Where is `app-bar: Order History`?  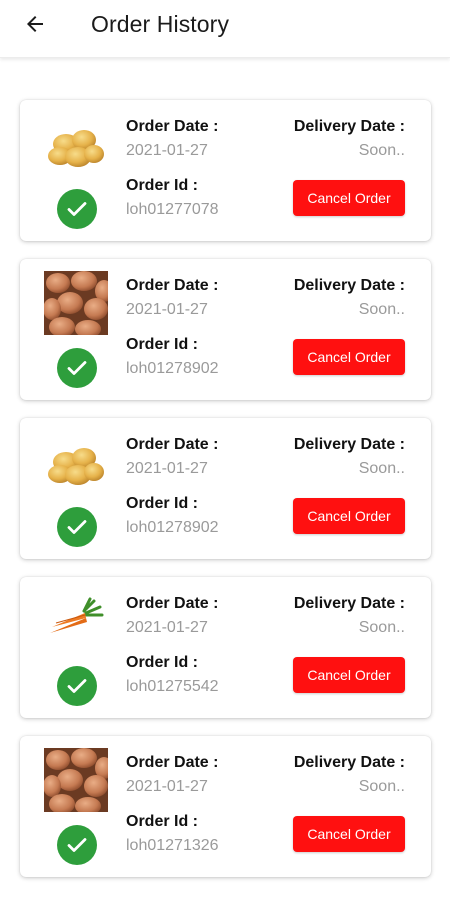
app-bar: Order History is located at coordinates (225, 29).